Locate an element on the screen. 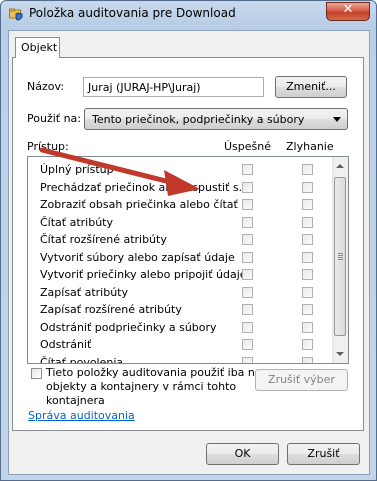  permission-name: Úplný prístup is located at coordinates (77, 169).